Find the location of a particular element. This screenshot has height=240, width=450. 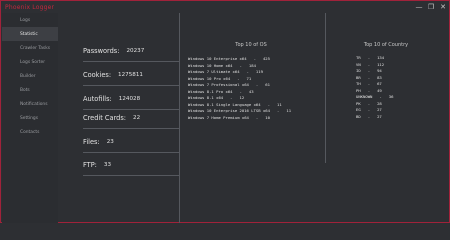

window-controls: — ❐ ✕ is located at coordinates (431, 7).